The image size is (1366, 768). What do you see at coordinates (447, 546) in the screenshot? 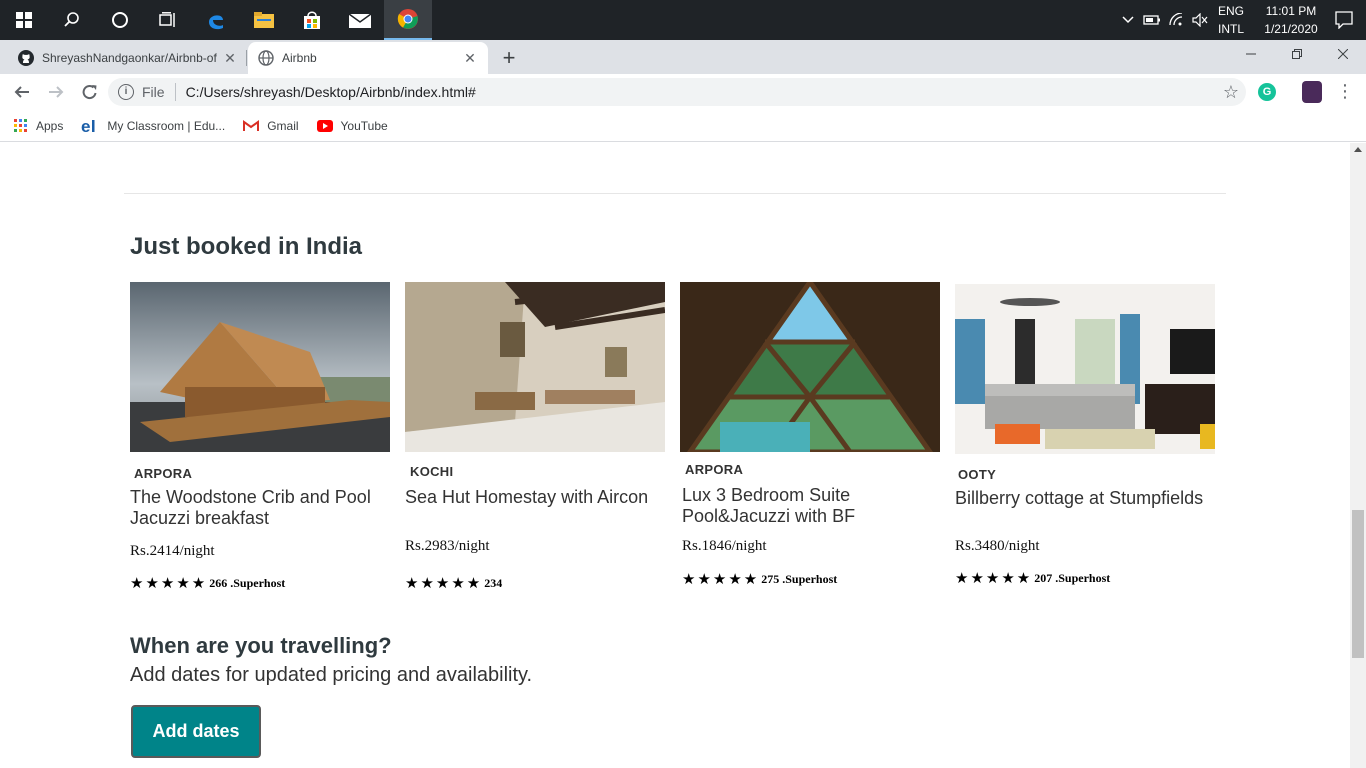
I see `listing-price: Rs.2983/night` at bounding box center [447, 546].